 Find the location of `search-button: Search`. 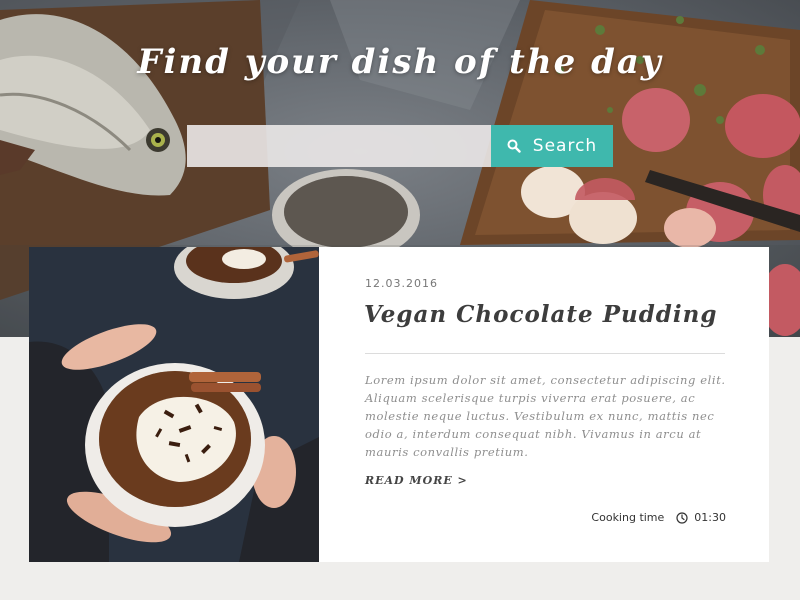

search-button: Search is located at coordinates (552, 146).